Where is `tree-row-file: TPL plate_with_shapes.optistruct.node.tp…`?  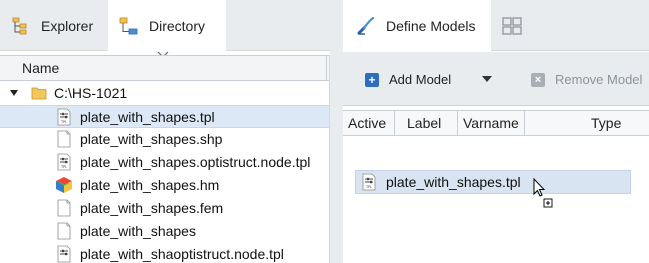
tree-row-file: TPL plate_with_shapes.optistruct.node.tp… is located at coordinates (165, 162).